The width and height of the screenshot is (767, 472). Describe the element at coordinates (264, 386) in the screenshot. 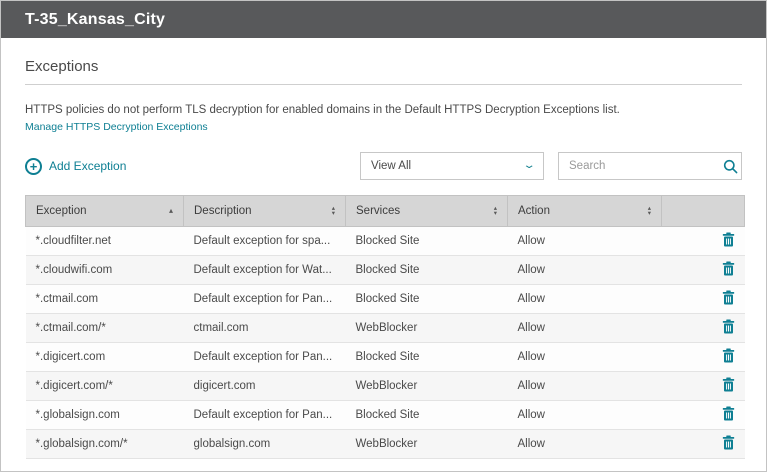

I see `exception-description: digicert.com` at that location.